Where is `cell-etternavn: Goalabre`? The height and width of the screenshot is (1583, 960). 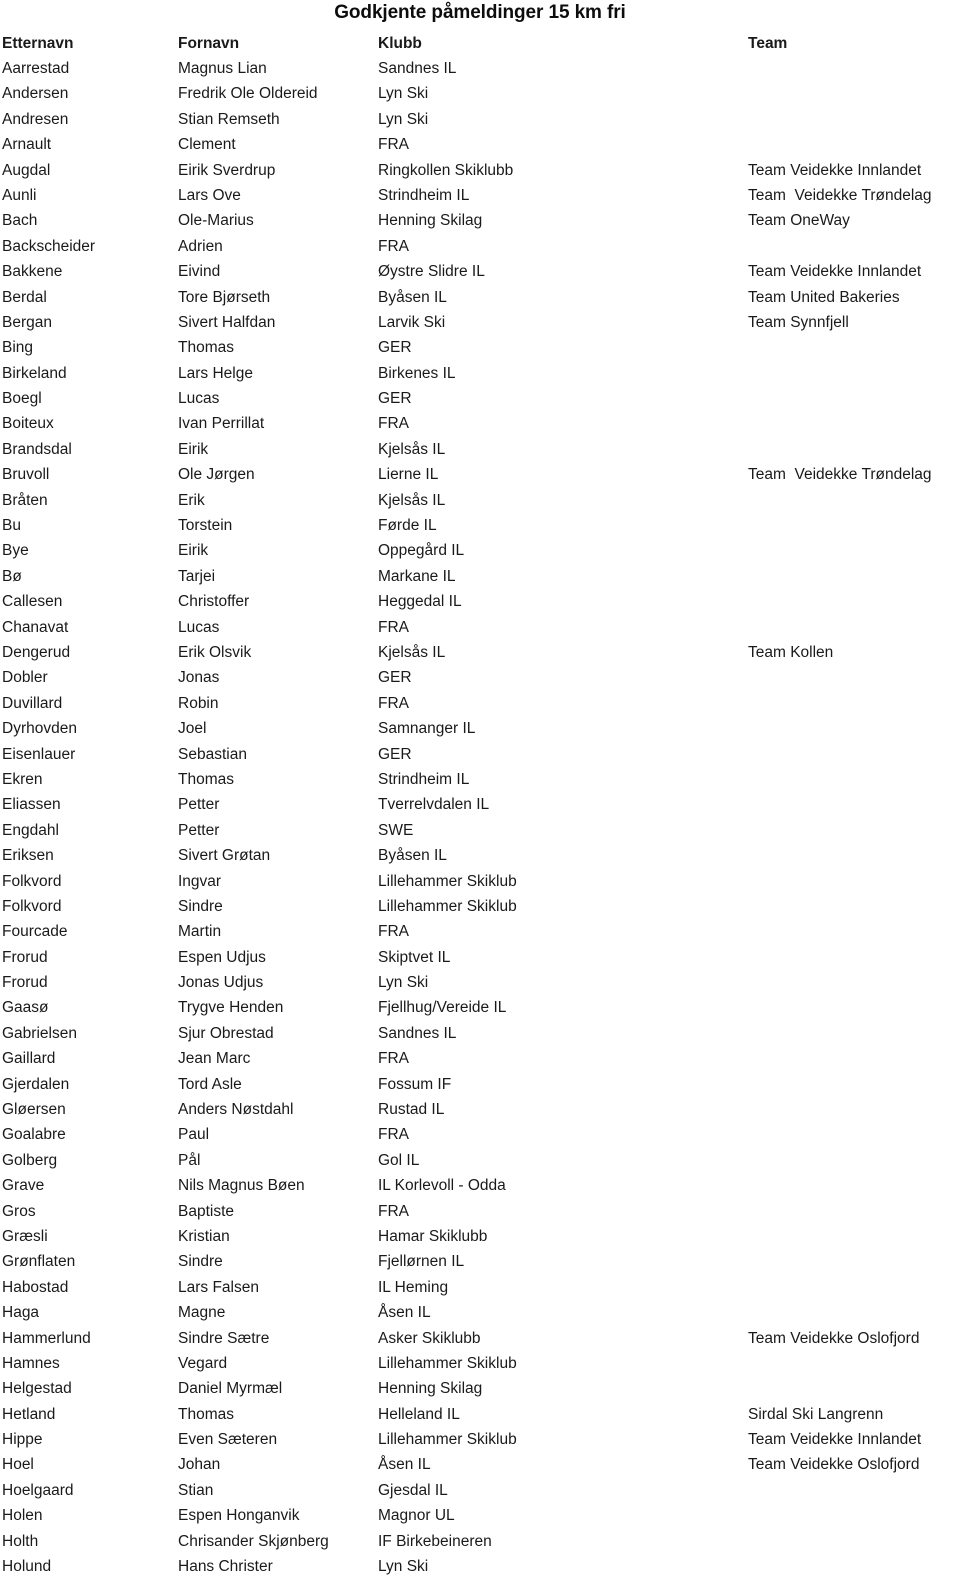 cell-etternavn: Goalabre is located at coordinates (34, 1135).